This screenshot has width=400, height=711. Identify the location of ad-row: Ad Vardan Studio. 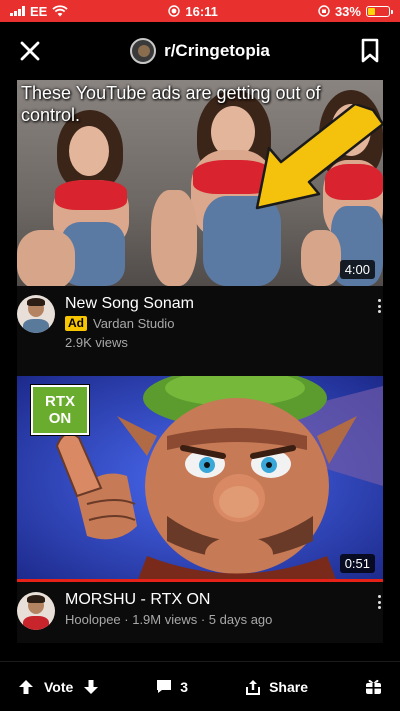
(224, 323).